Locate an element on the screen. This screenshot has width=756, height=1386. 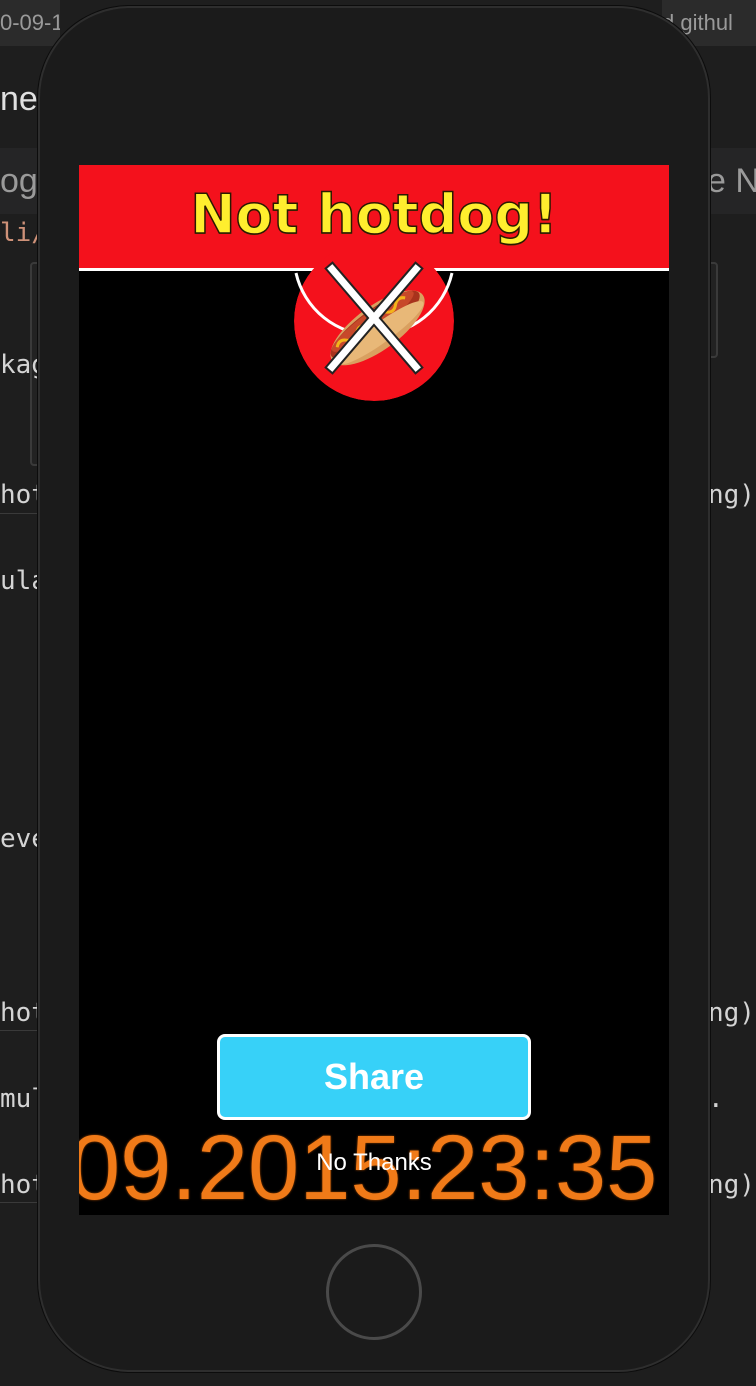
hotdog-crossed-icon is located at coordinates (374, 326).